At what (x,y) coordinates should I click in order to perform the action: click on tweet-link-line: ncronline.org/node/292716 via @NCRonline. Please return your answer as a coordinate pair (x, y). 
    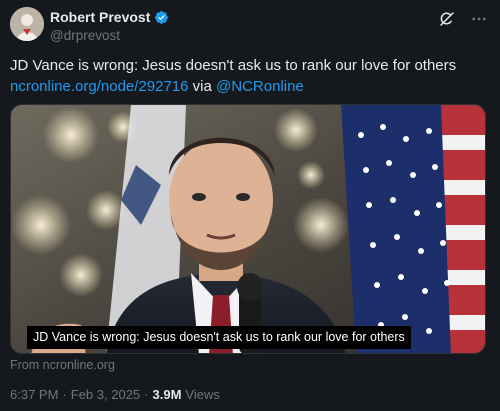
    Looking at the image, I should click on (250, 86).